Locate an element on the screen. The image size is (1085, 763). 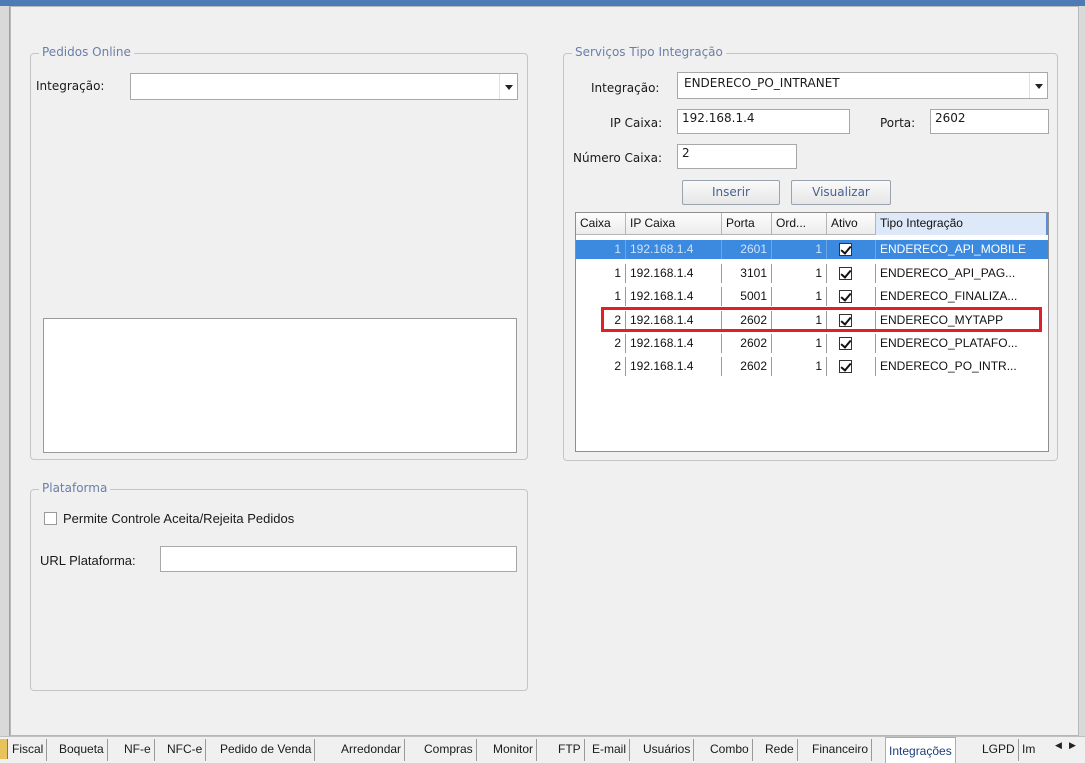
servicos-integracao-value: ENDERECO_PO_INTRANET is located at coordinates (762, 83).